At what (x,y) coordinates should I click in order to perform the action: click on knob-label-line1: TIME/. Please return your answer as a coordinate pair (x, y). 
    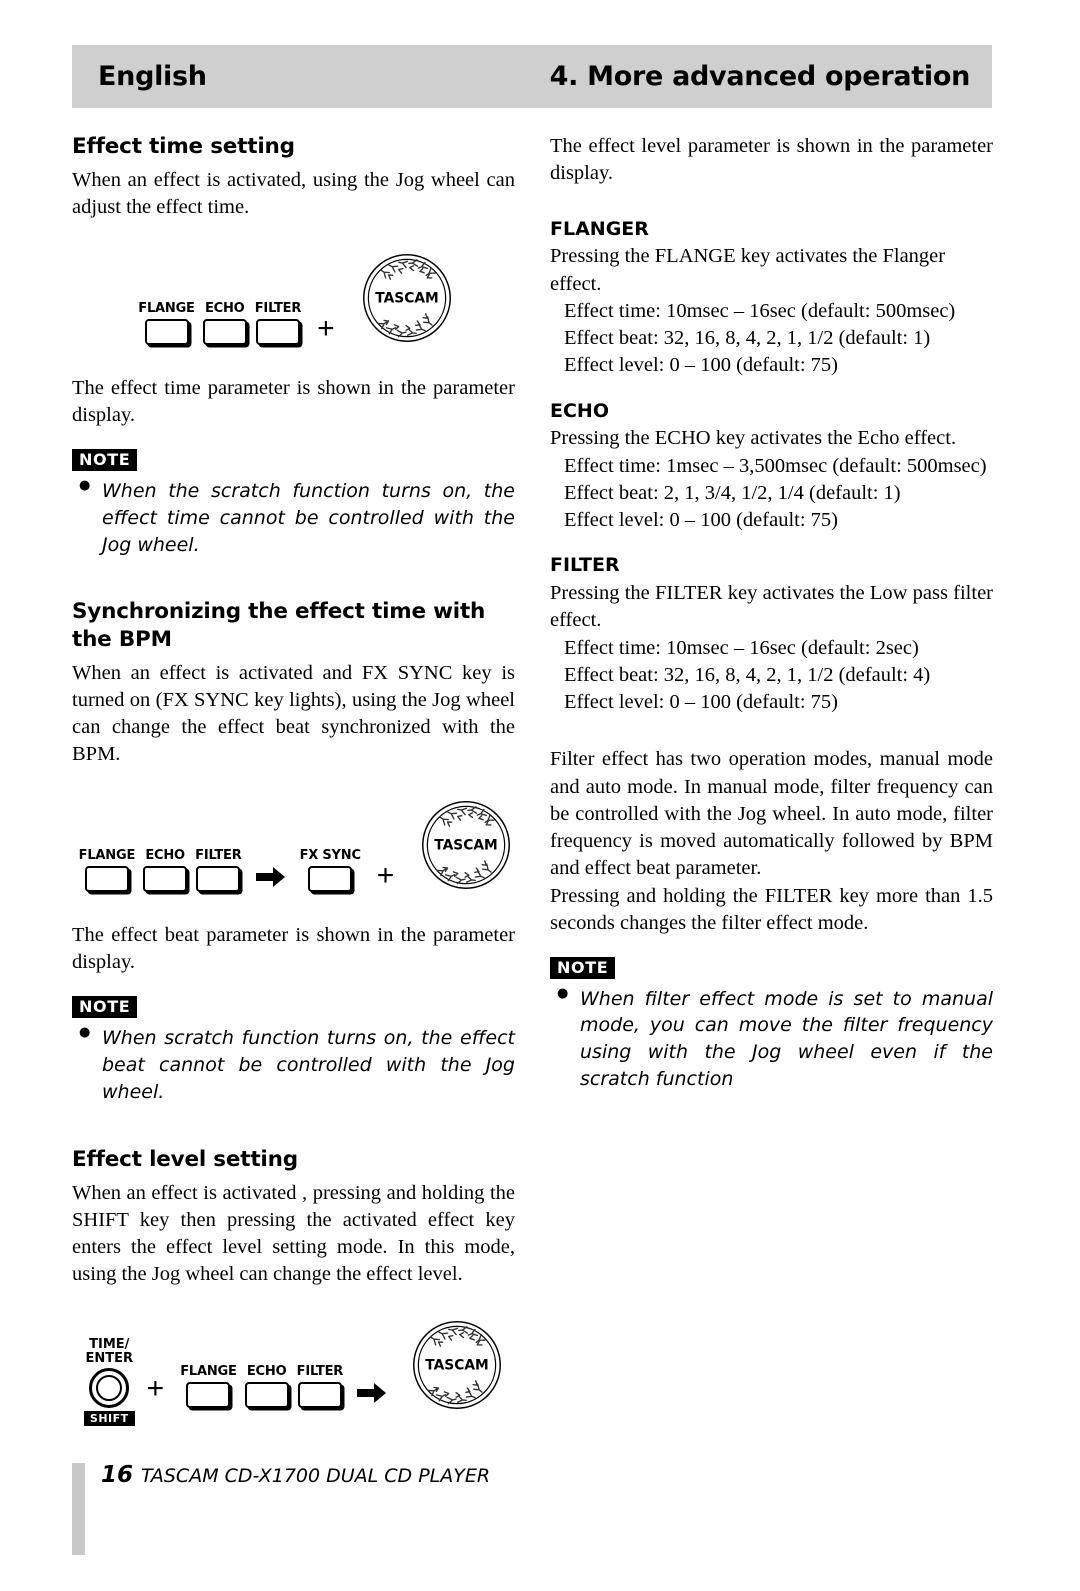
    Looking at the image, I should click on (109, 1344).